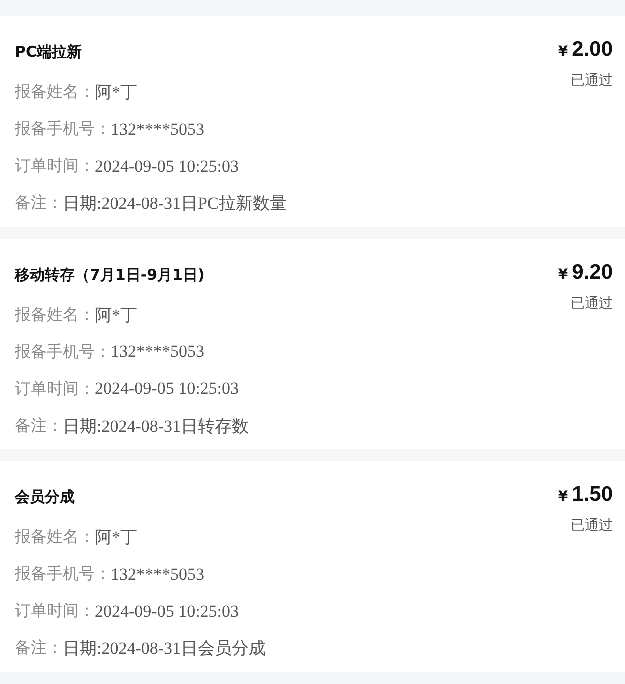  What do you see at coordinates (156, 427) in the screenshot?
I see `field-value: 日期:2024-08-31日转存数` at bounding box center [156, 427].